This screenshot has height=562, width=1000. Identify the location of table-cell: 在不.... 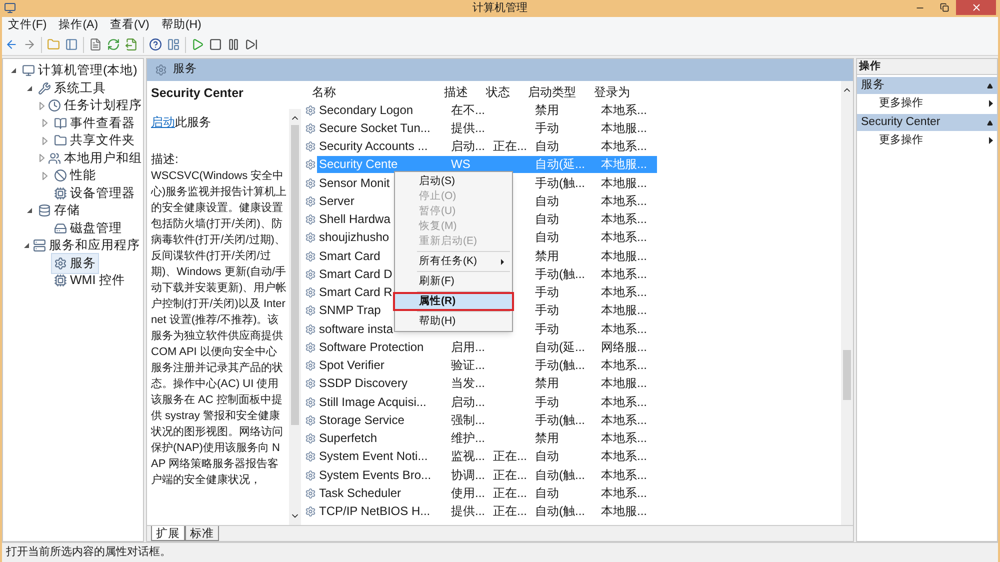
(470, 110).